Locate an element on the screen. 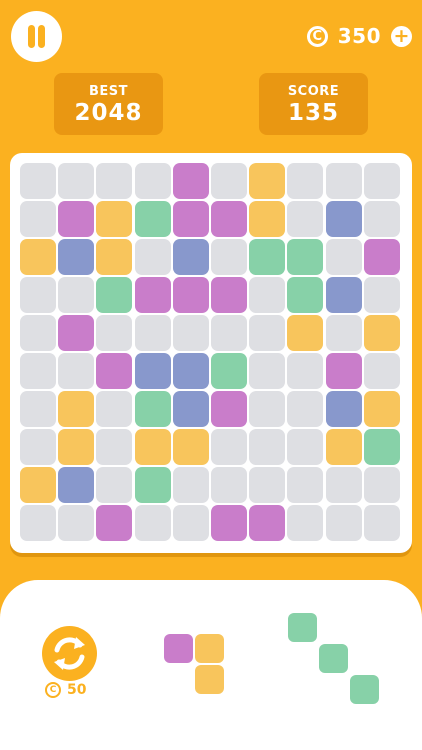 The width and height of the screenshot is (422, 750). add-coins-button: + is located at coordinates (401, 36).